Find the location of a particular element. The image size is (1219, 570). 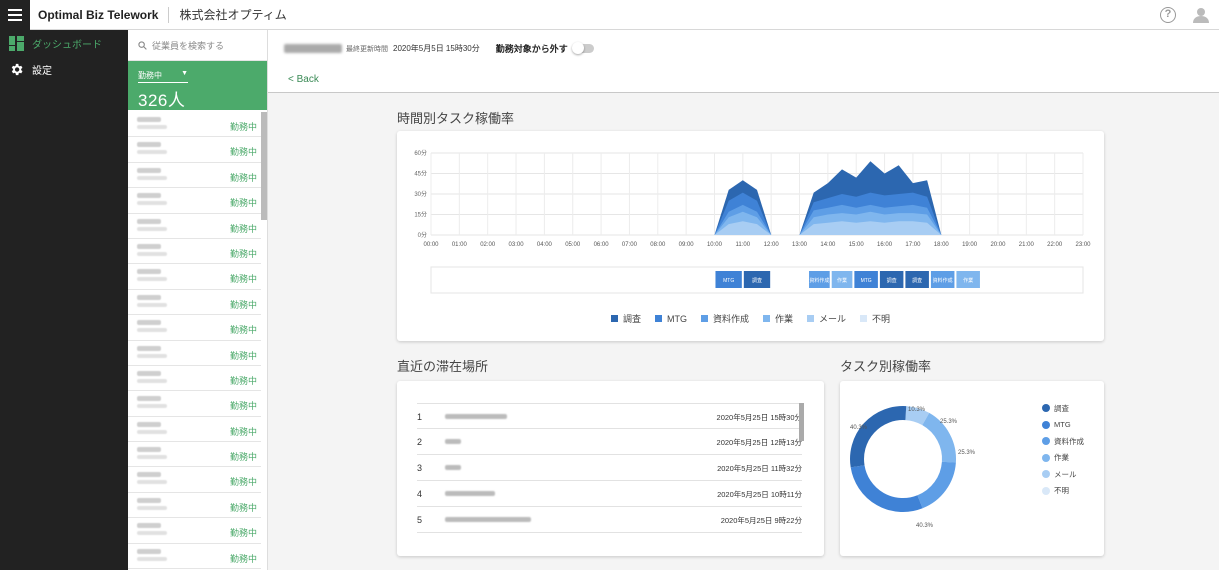

x-tick-label: 08:00 is located at coordinates (658, 245).